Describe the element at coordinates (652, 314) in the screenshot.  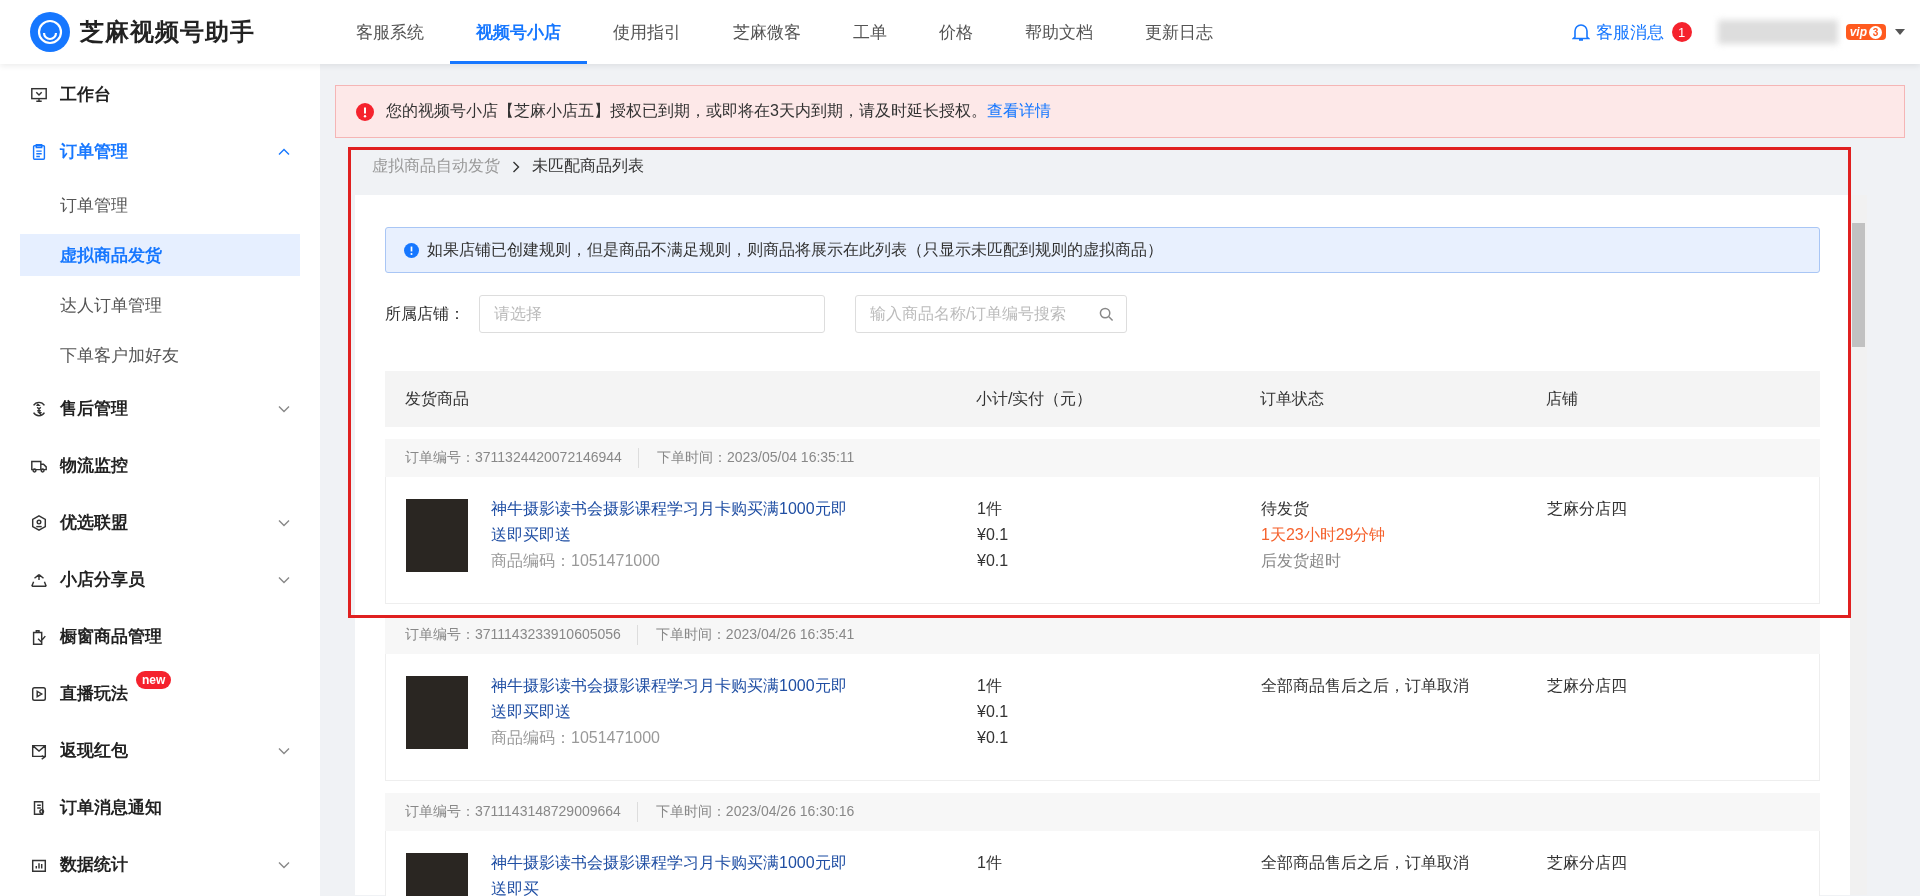
I see `shop-select: 请选择` at that location.